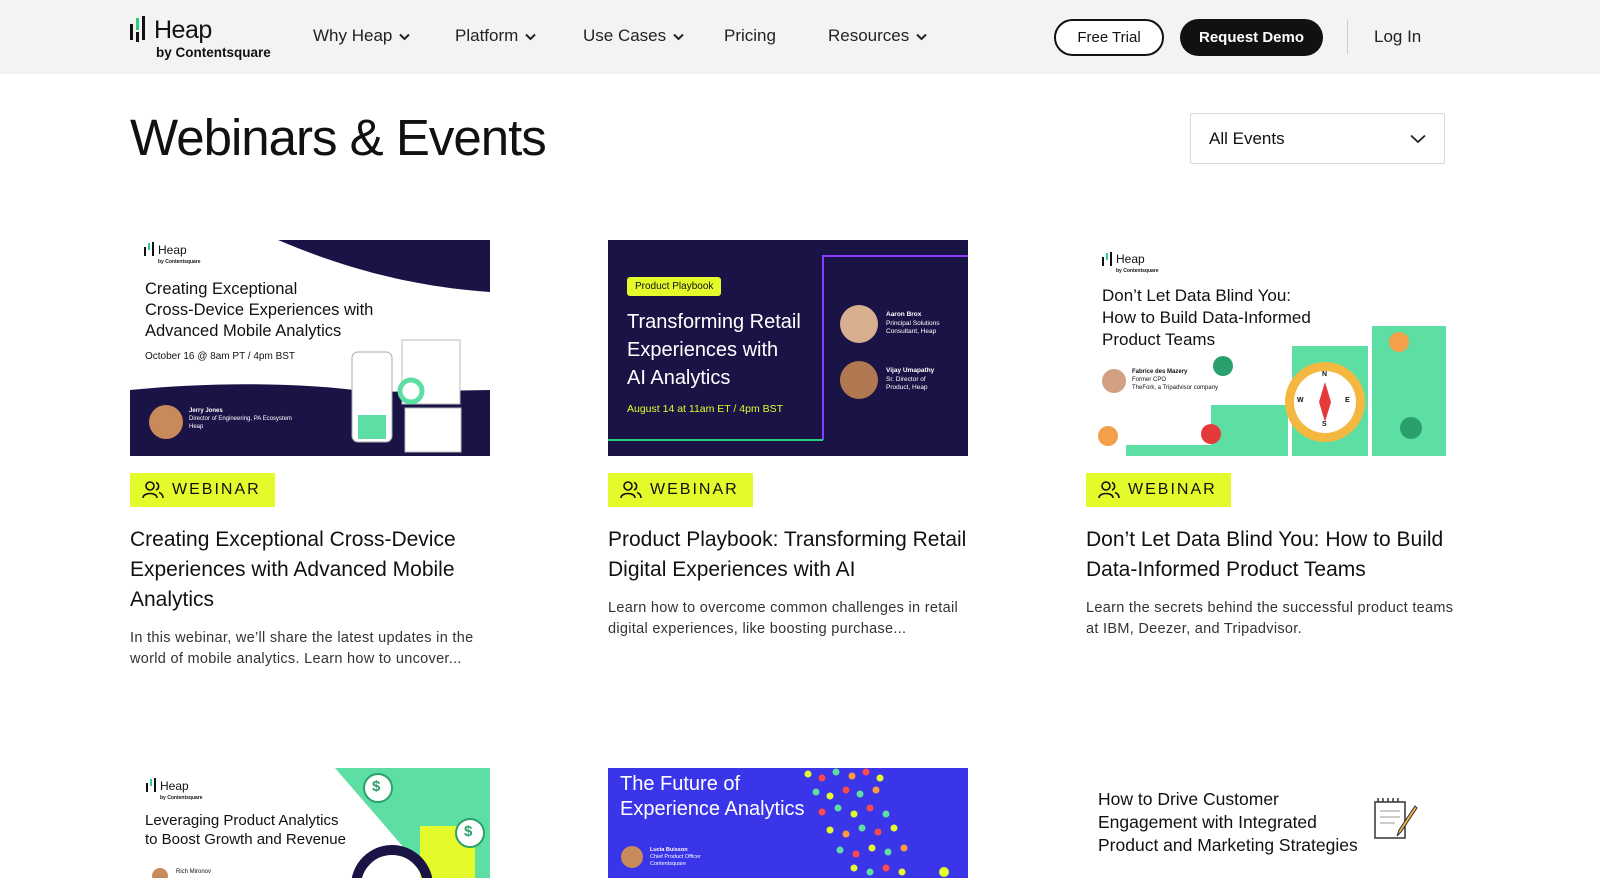  I want to click on heap-logo: Heap by Contentsquare, so click(205, 39).